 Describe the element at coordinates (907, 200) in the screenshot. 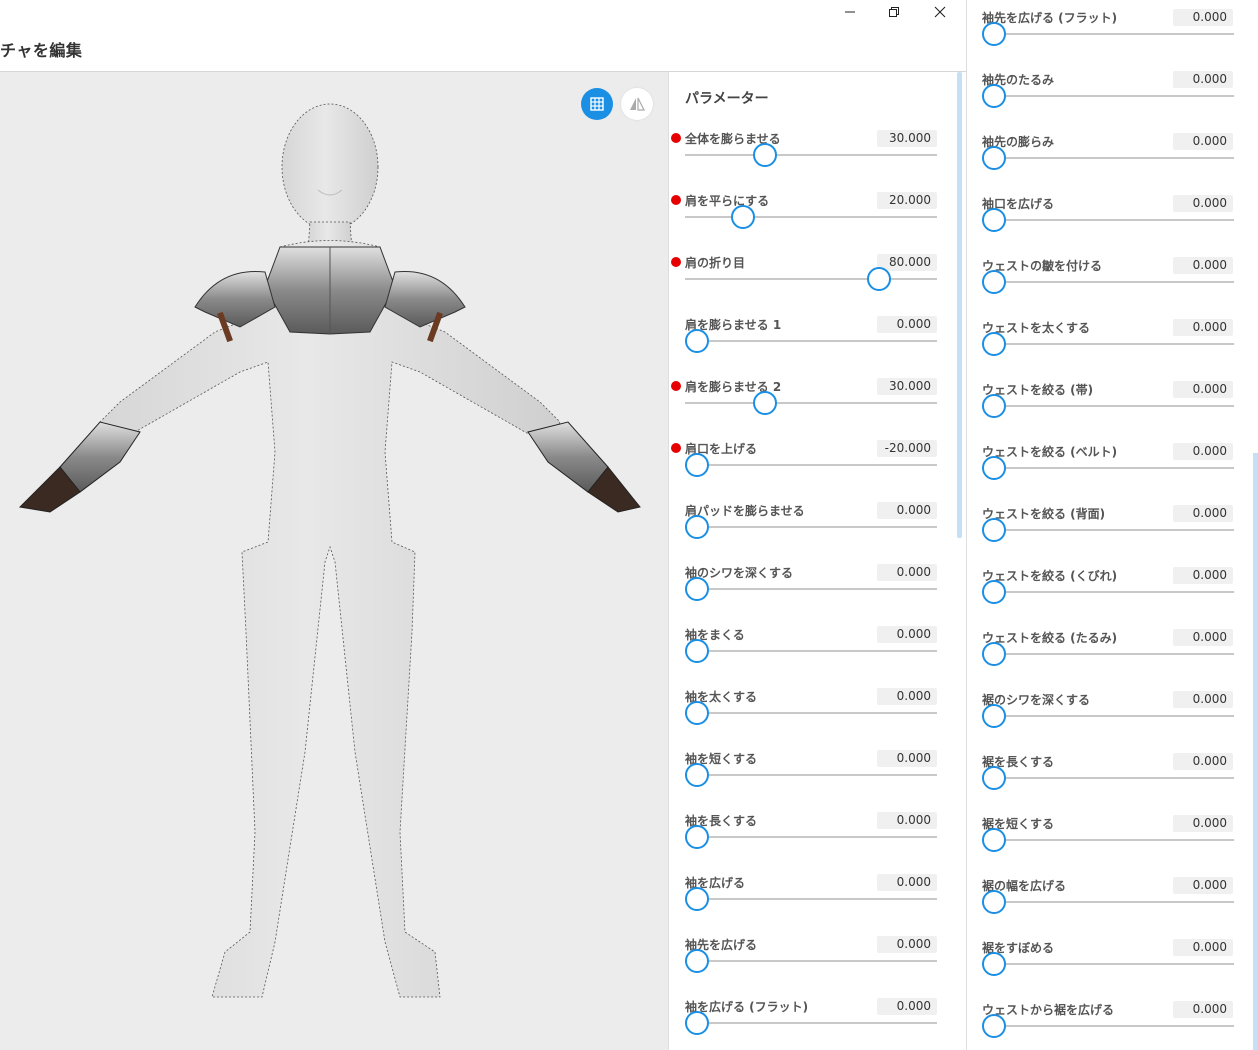

I see `parameter-value-field: 20.000` at that location.